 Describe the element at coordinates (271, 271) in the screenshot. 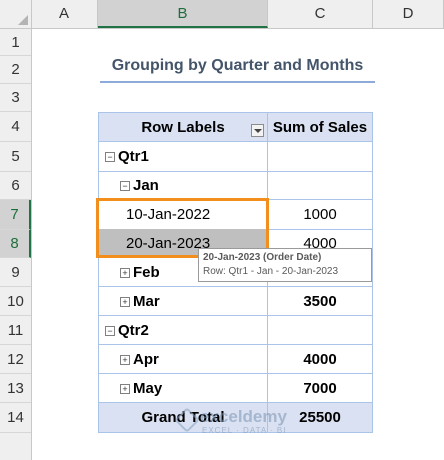

I see `tooltip-detail: Row: Qtr1 - Jan - 20-Jan-2023` at that location.